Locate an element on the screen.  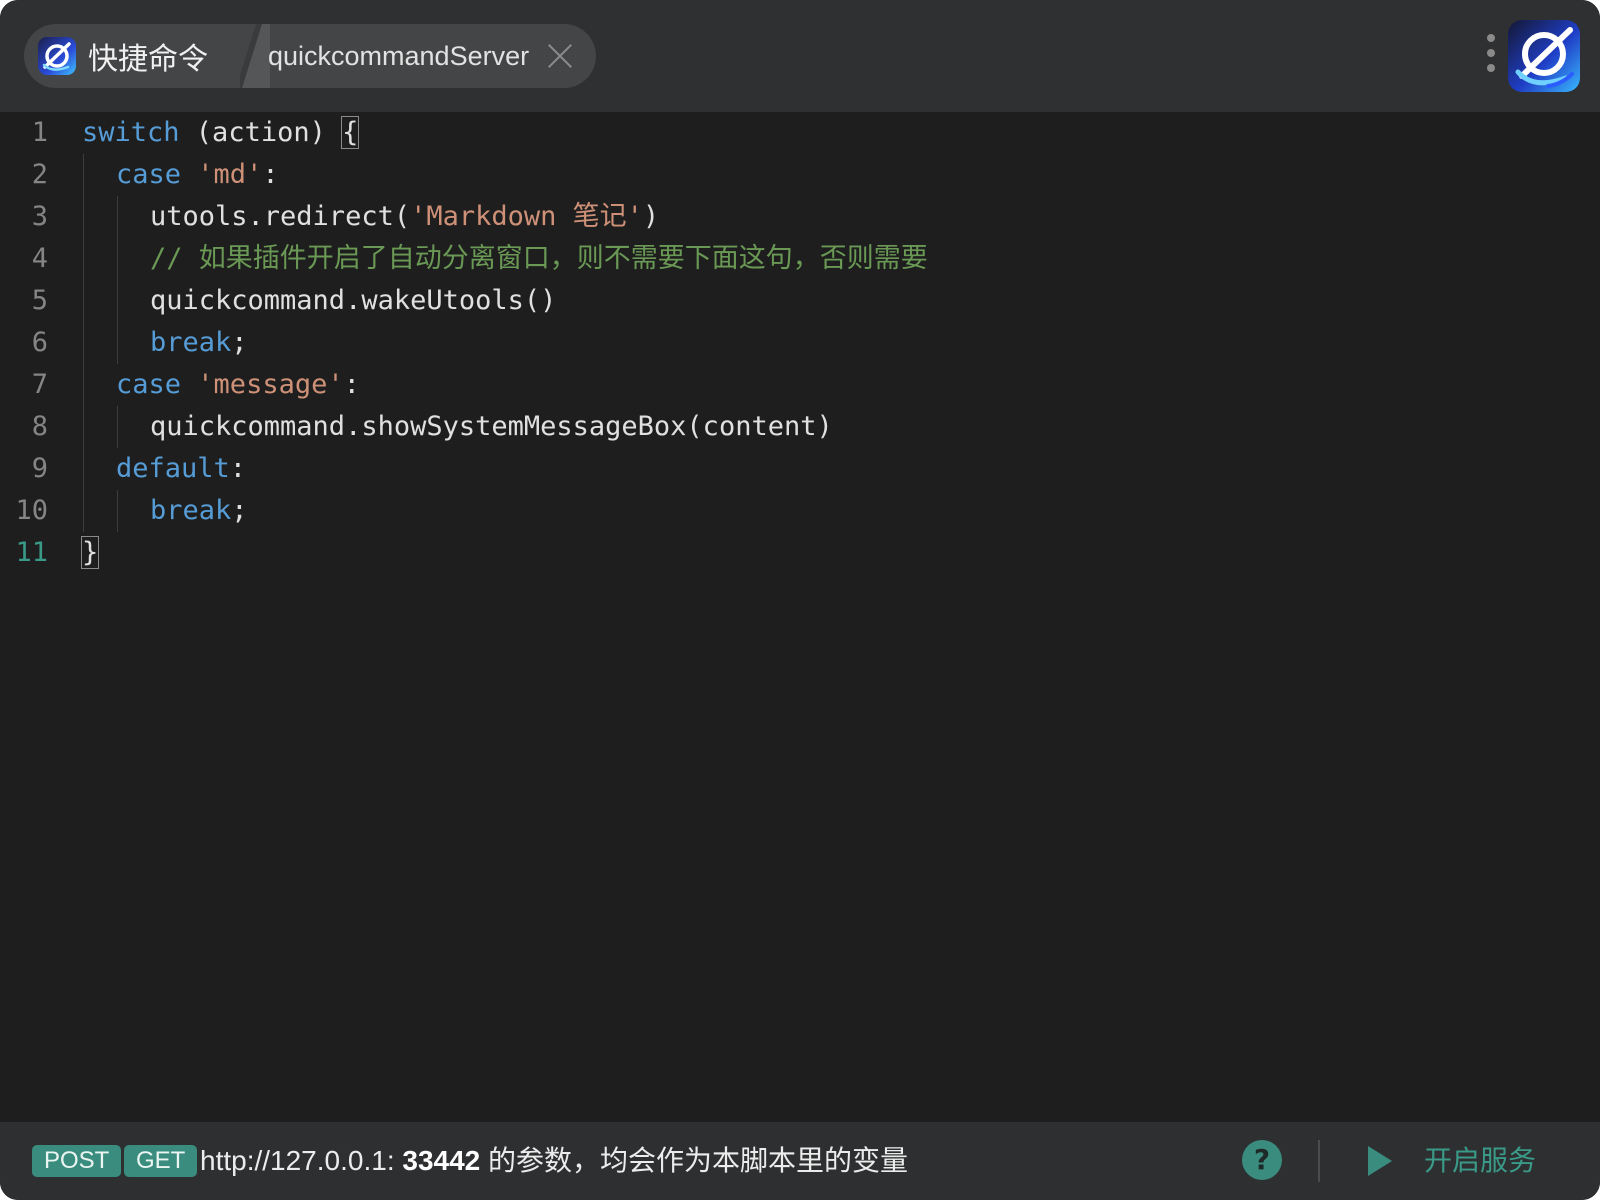
line-number: 5 is located at coordinates (39, 300).